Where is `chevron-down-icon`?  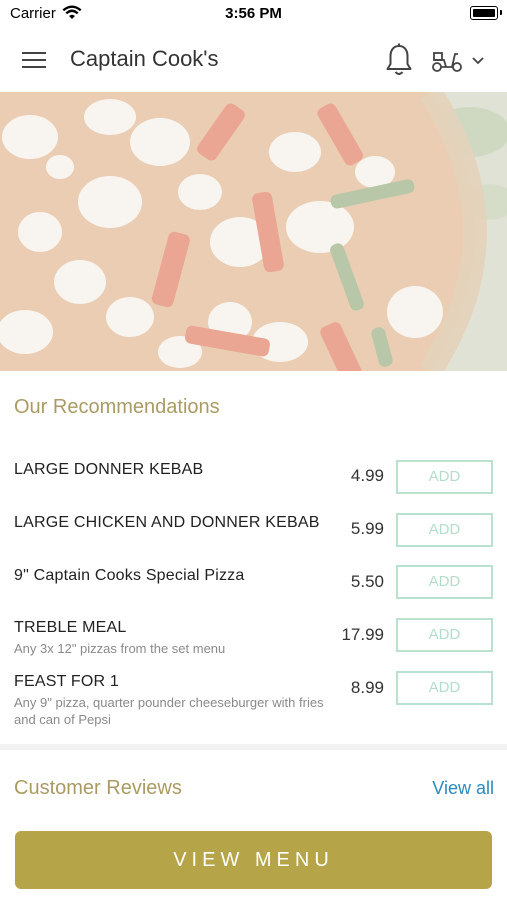
chevron-down-icon is located at coordinates (478, 60).